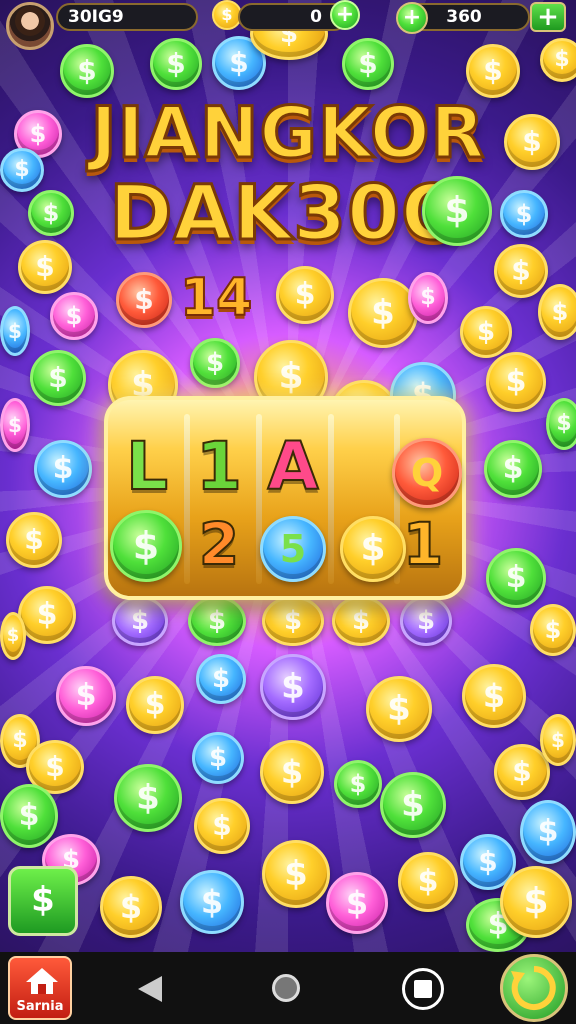  I want to click on balance-left-value: 30IG9, so click(96, 17).